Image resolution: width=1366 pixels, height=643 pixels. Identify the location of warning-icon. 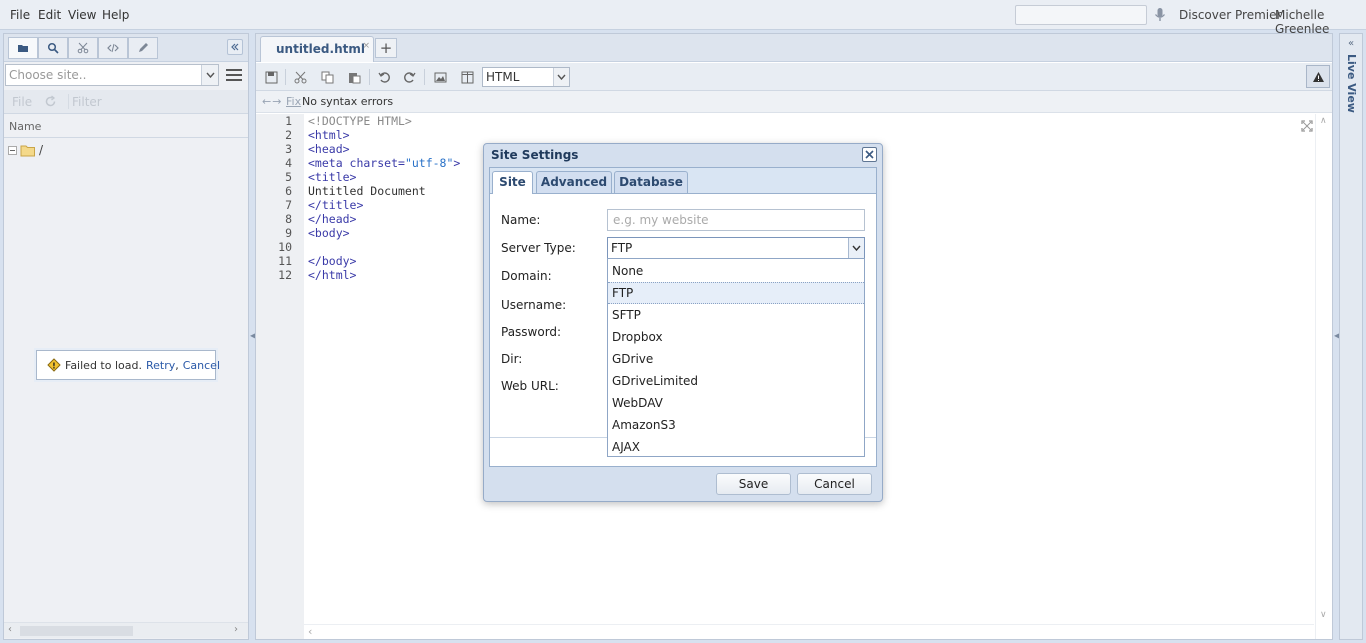
(1318, 76).